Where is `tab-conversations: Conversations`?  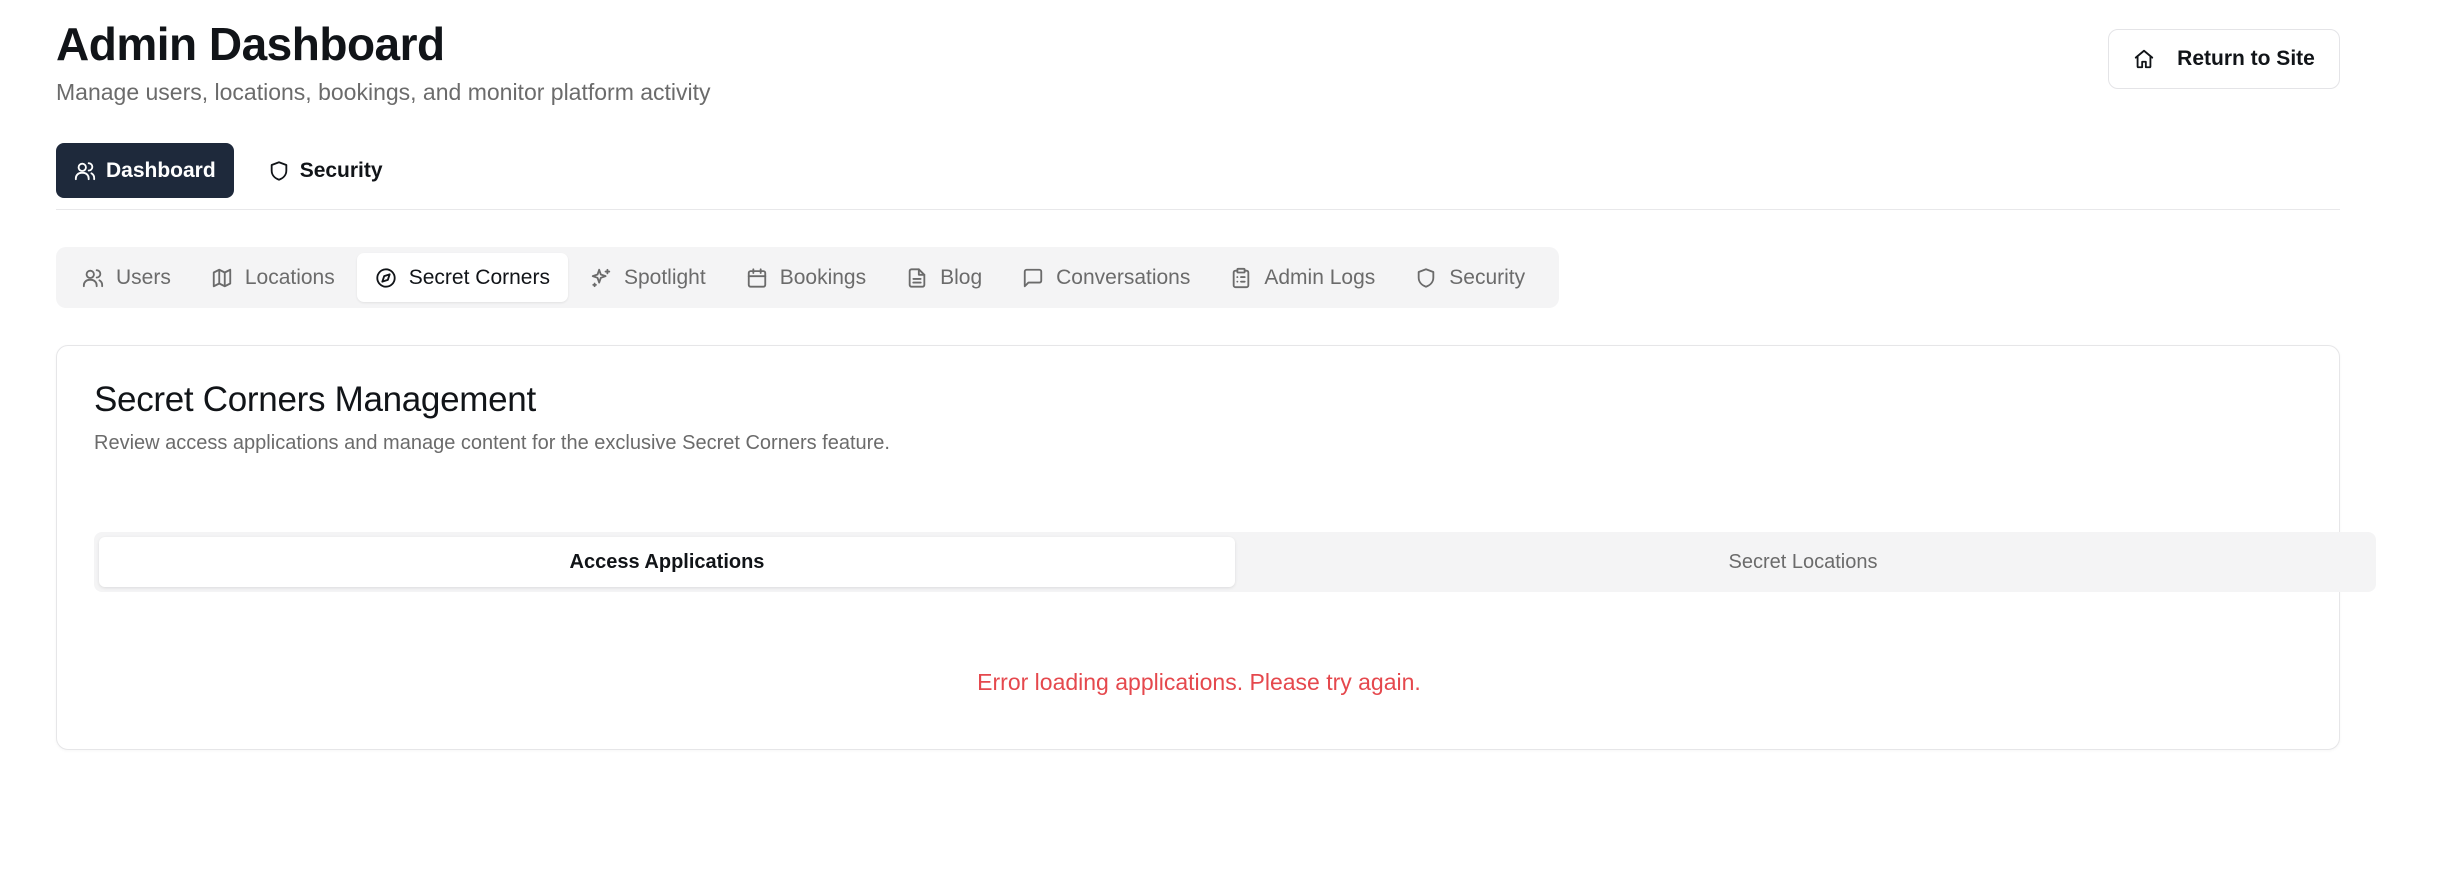
tab-conversations: Conversations is located at coordinates (1106, 277).